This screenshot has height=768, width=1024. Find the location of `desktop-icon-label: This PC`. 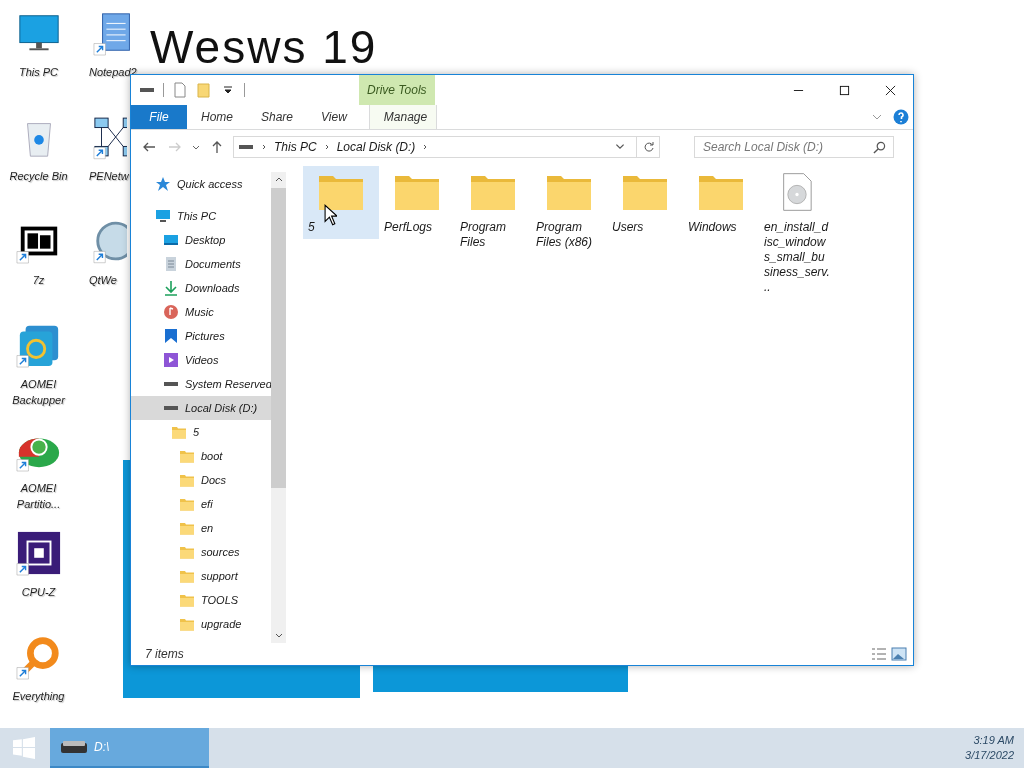

desktop-icon-label: This PC is located at coordinates (38, 72).